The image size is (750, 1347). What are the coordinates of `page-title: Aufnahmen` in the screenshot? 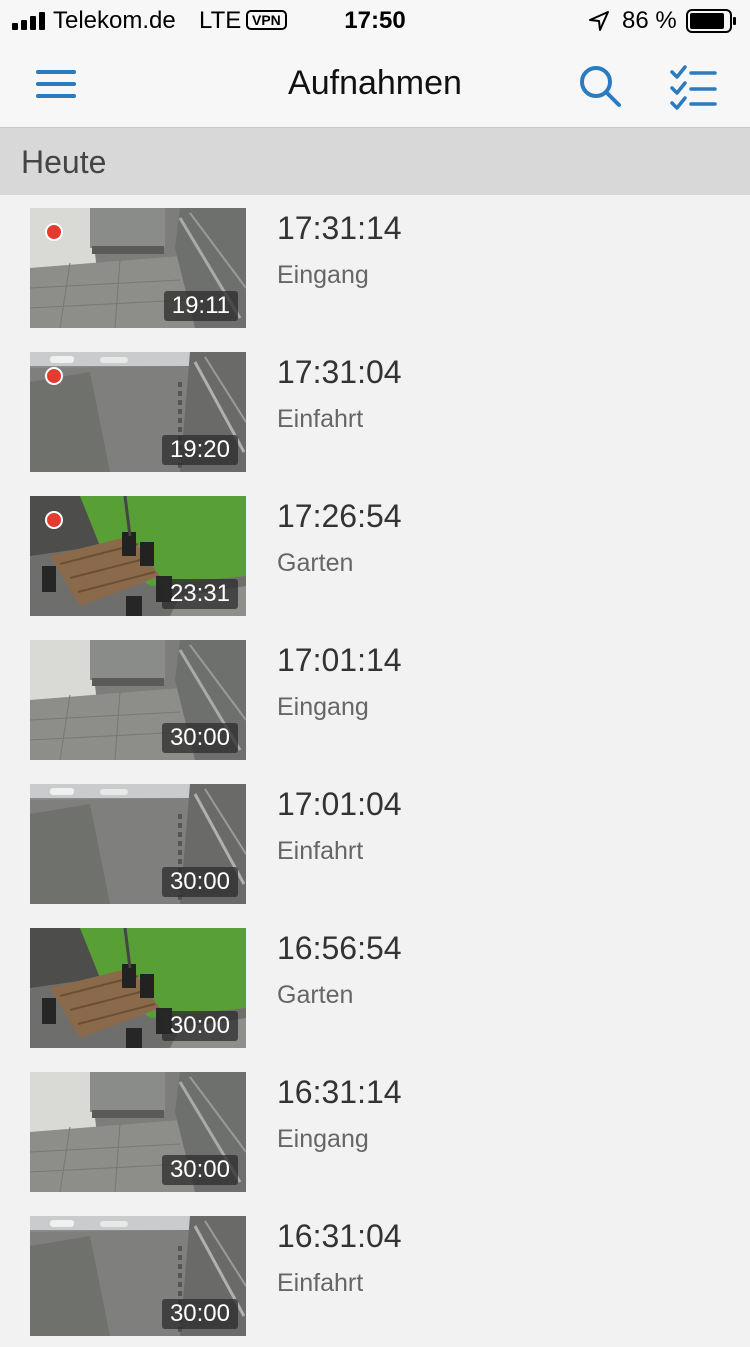 It's located at (375, 83).